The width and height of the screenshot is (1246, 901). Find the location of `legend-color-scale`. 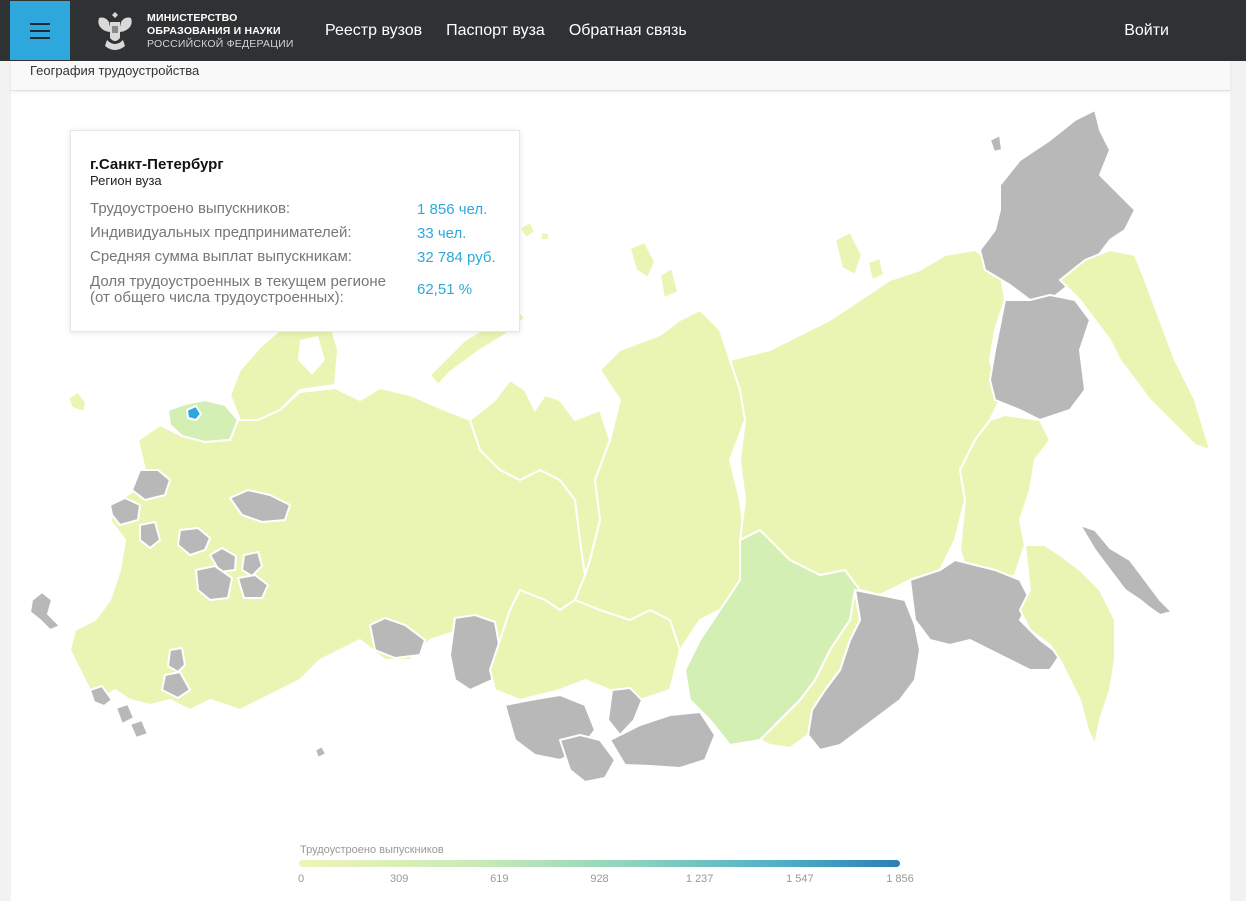

legend-color-scale is located at coordinates (599, 863).